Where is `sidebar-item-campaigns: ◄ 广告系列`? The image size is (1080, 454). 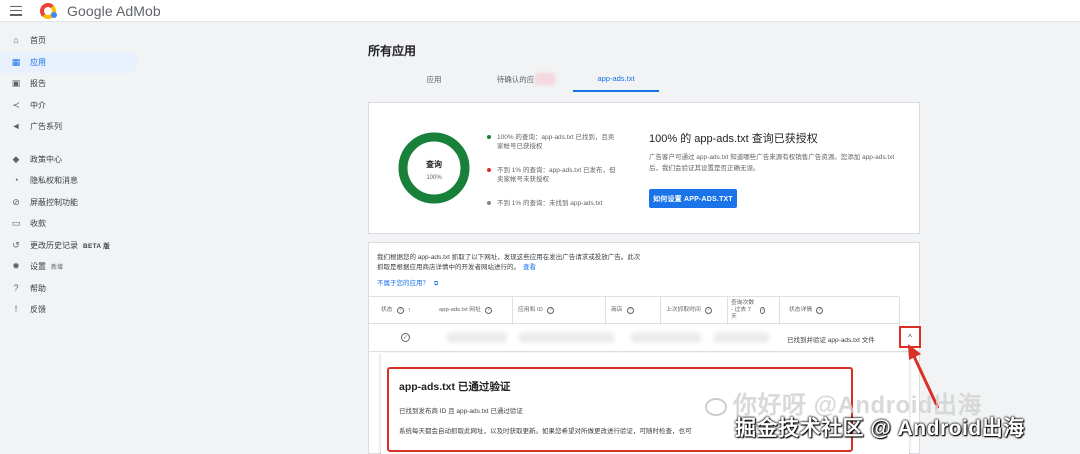
sidebar-item-campaigns: ◄ 广告系列 is located at coordinates (72, 127).